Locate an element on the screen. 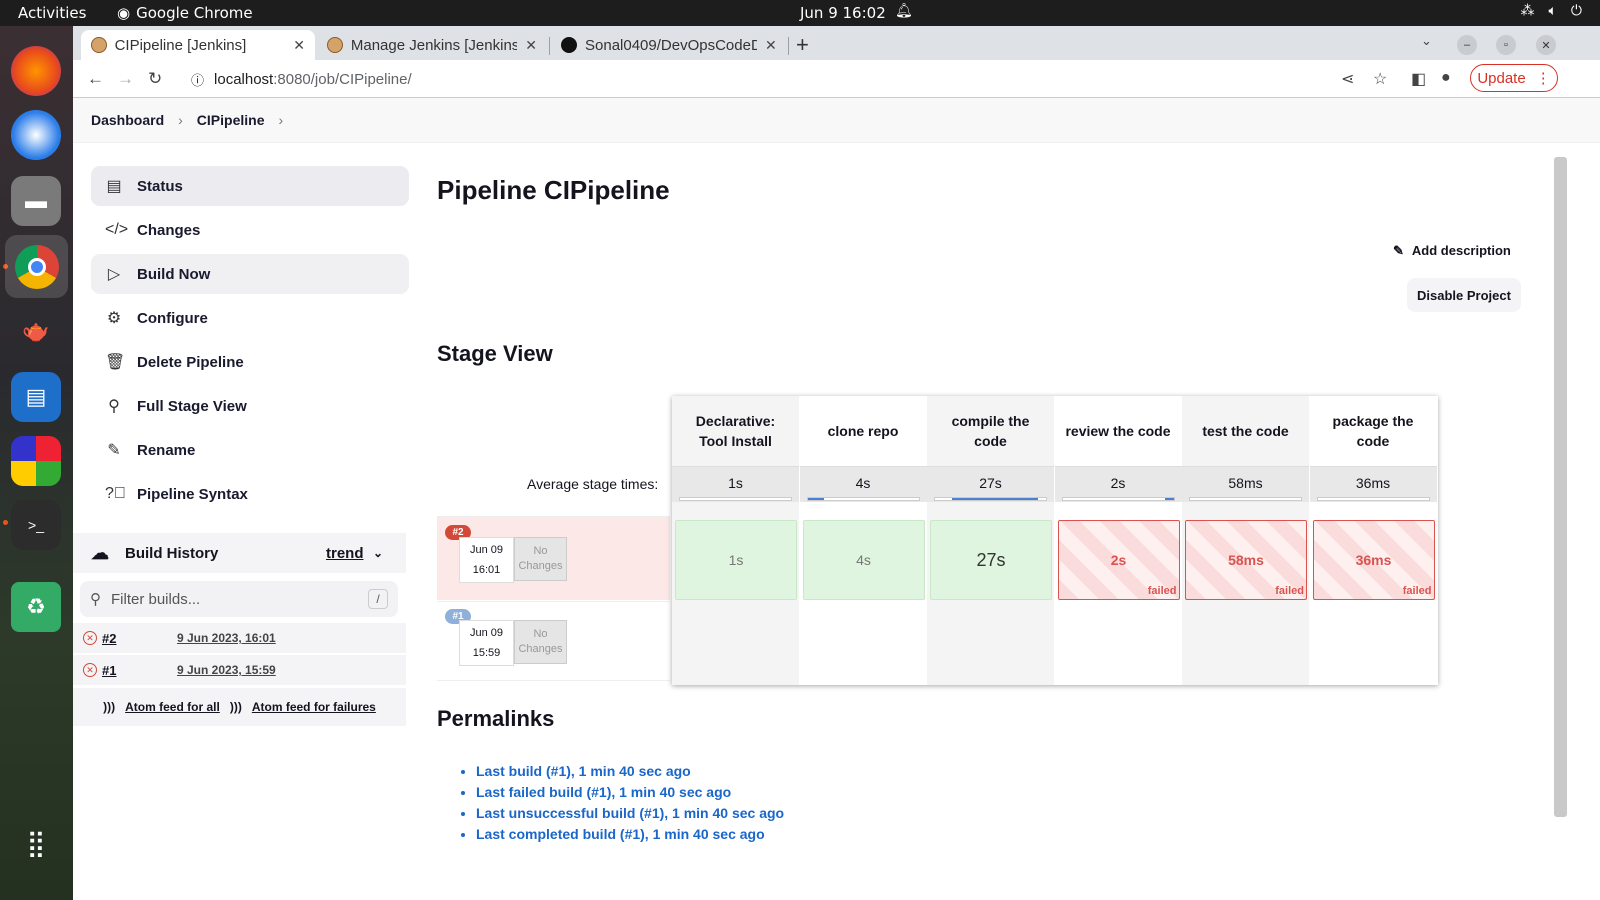  profile-avatar-icon: ● is located at coordinates (1446, 78).